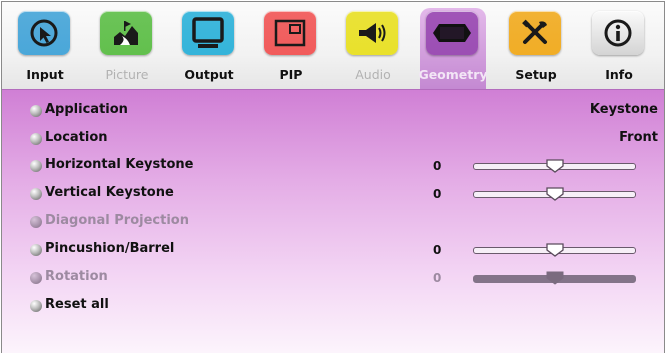 The width and height of the screenshot is (668, 355). What do you see at coordinates (86, 109) in the screenshot?
I see `menu-row-label: Application` at bounding box center [86, 109].